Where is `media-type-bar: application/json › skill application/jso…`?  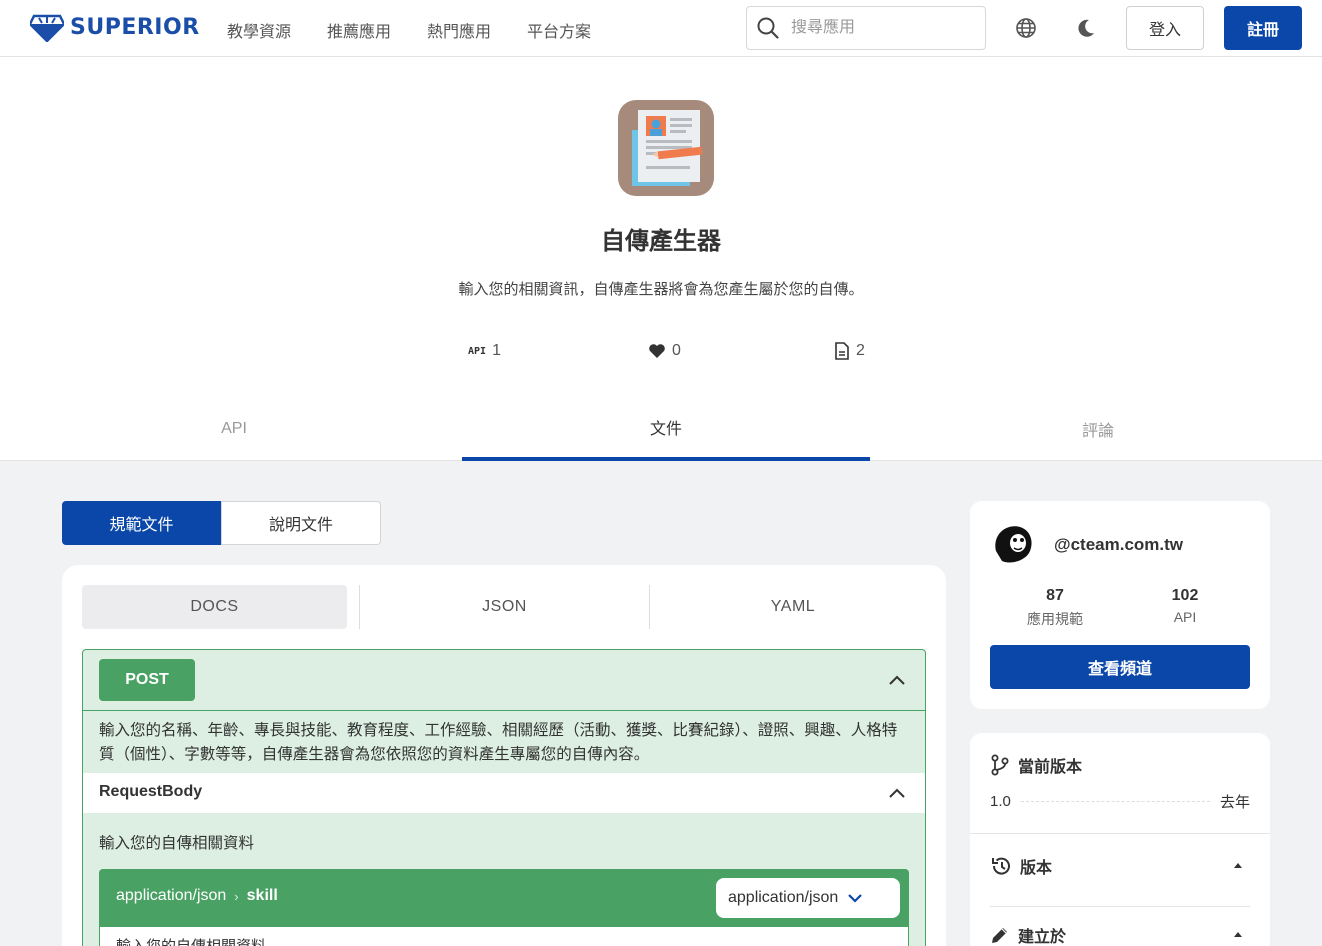
media-type-bar: application/json › skill application/jso… is located at coordinates (504, 898).